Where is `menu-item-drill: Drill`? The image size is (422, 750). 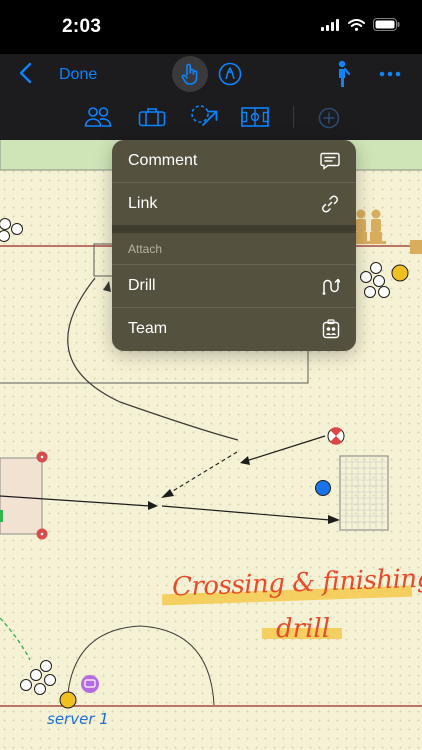 menu-item-drill: Drill is located at coordinates (234, 286).